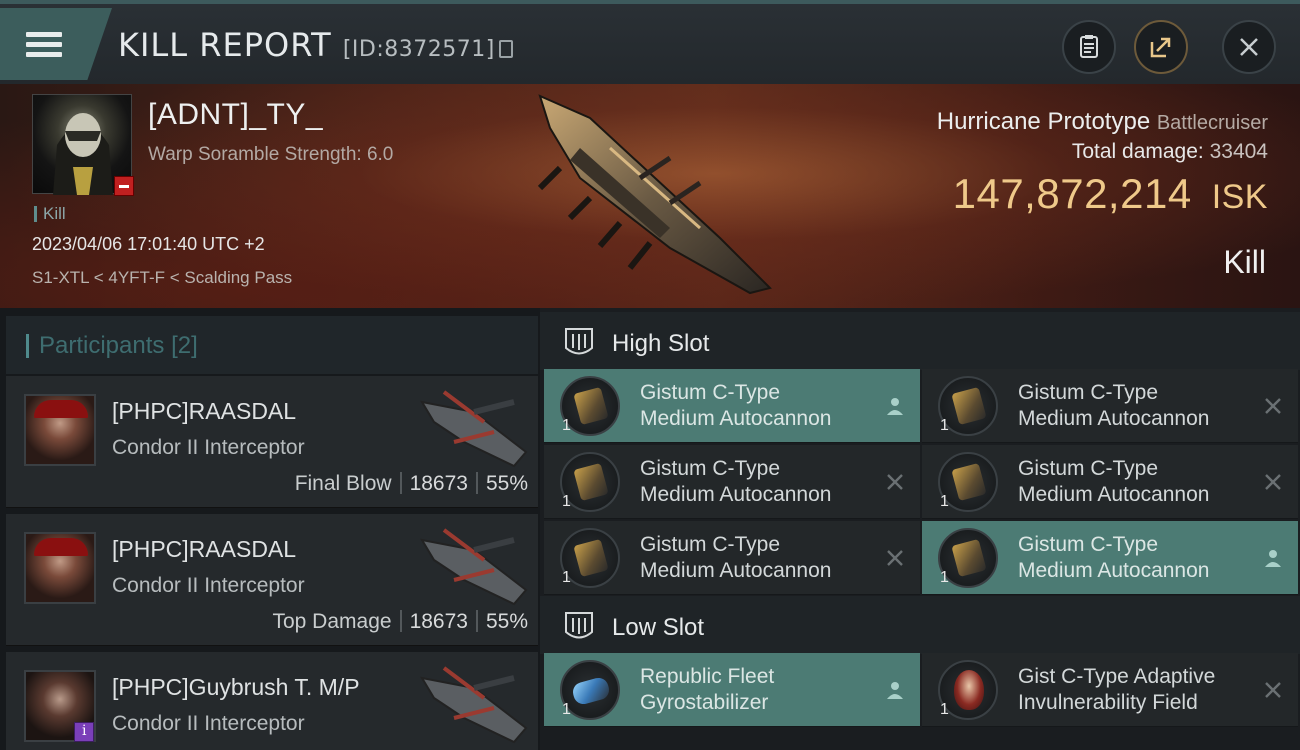 This screenshot has height=750, width=1300. I want to click on low-slot-icon, so click(579, 625).